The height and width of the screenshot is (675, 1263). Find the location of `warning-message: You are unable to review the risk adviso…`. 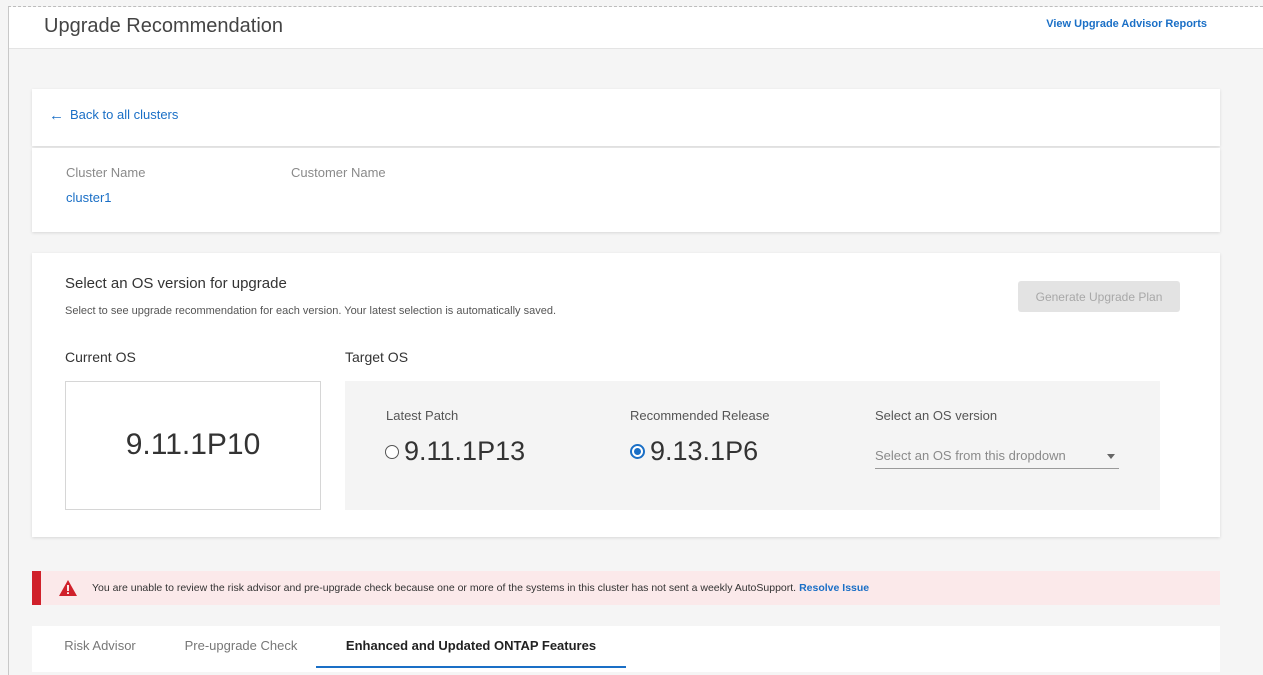

warning-message: You are unable to review the risk adviso… is located at coordinates (480, 588).